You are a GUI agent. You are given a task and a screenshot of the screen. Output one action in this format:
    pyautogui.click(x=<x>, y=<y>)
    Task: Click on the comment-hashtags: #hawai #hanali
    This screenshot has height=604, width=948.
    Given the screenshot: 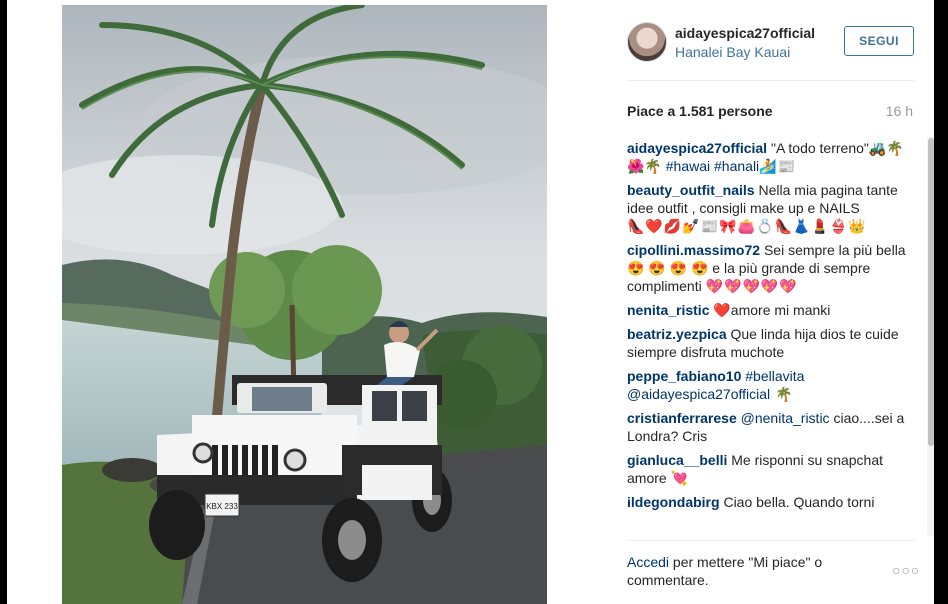 What is the action you would take?
    pyautogui.click(x=712, y=166)
    